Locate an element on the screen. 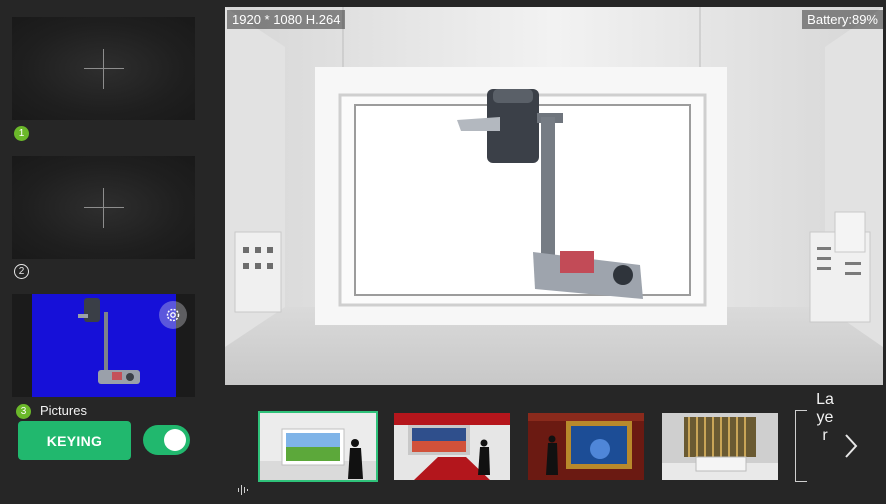 The width and height of the screenshot is (886, 504). layer-label: Layer is located at coordinates (825, 418).